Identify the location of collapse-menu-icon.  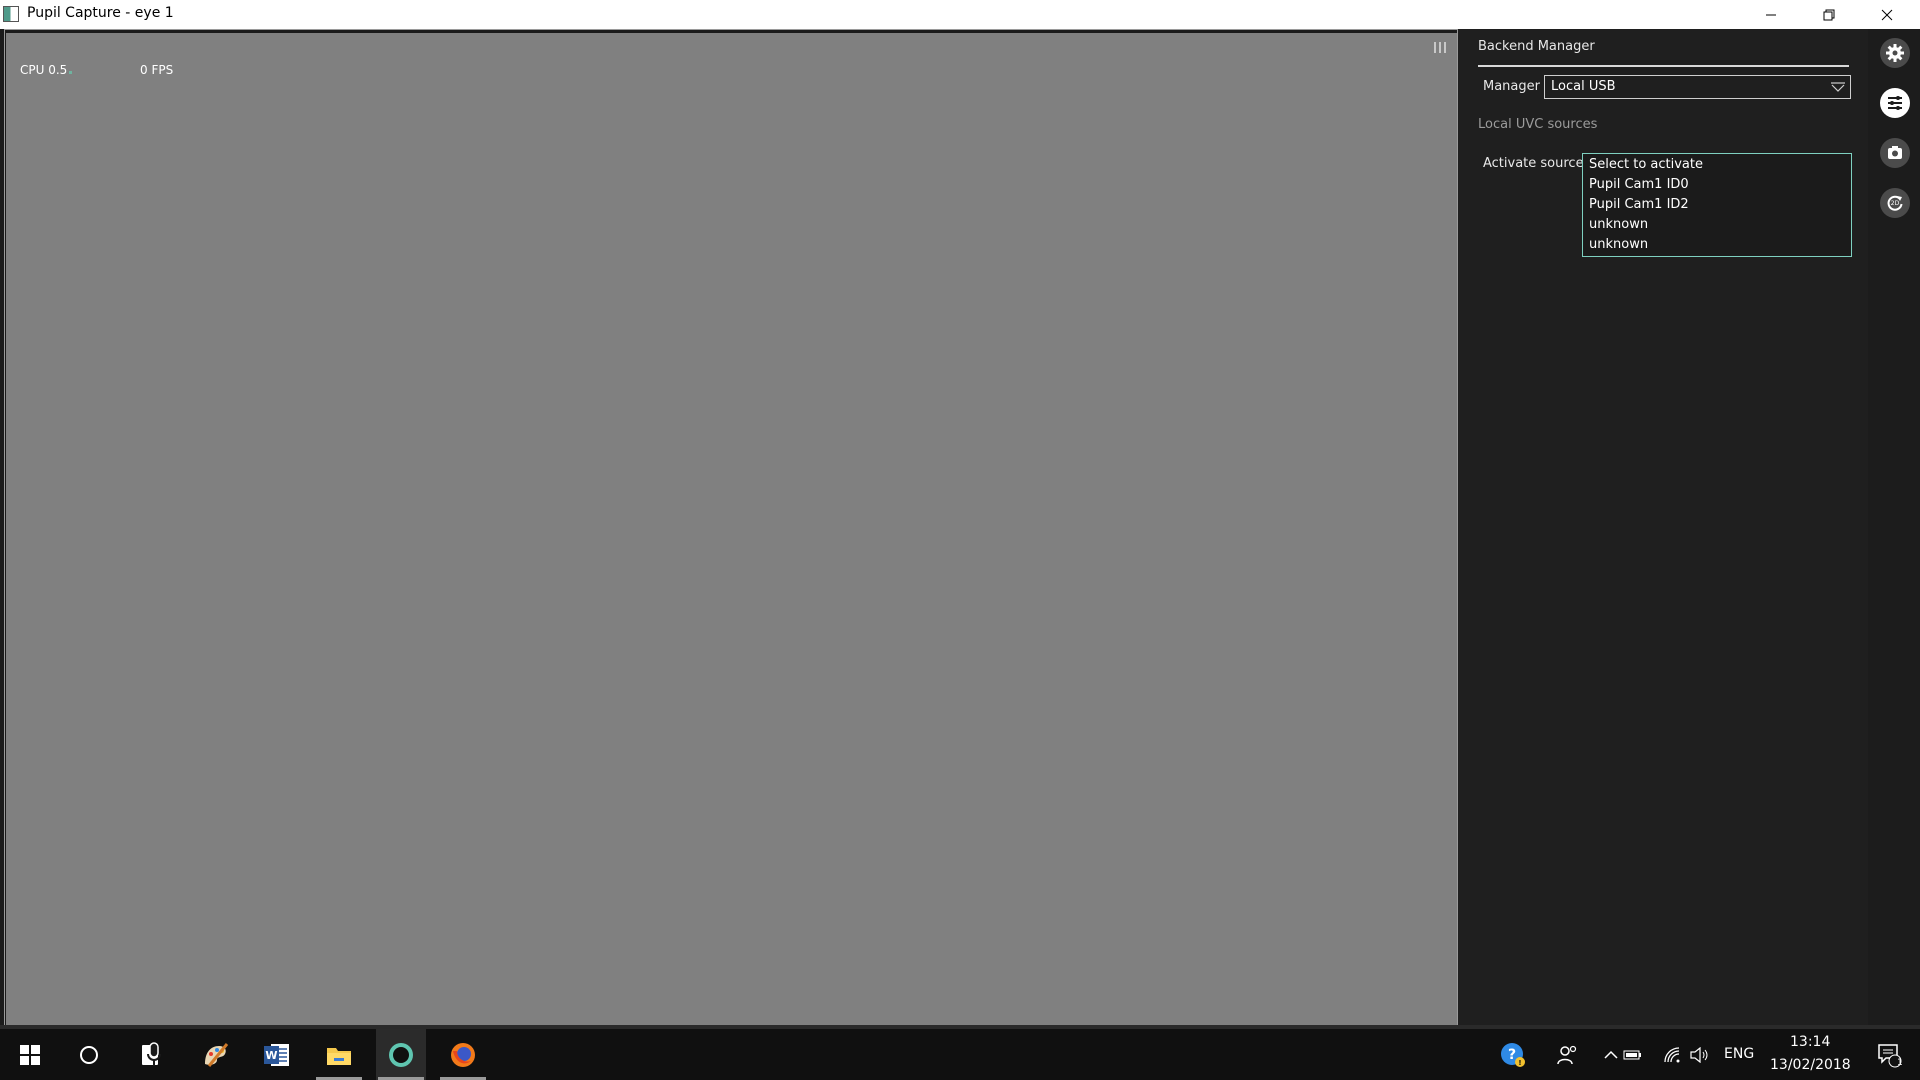
(1440, 47).